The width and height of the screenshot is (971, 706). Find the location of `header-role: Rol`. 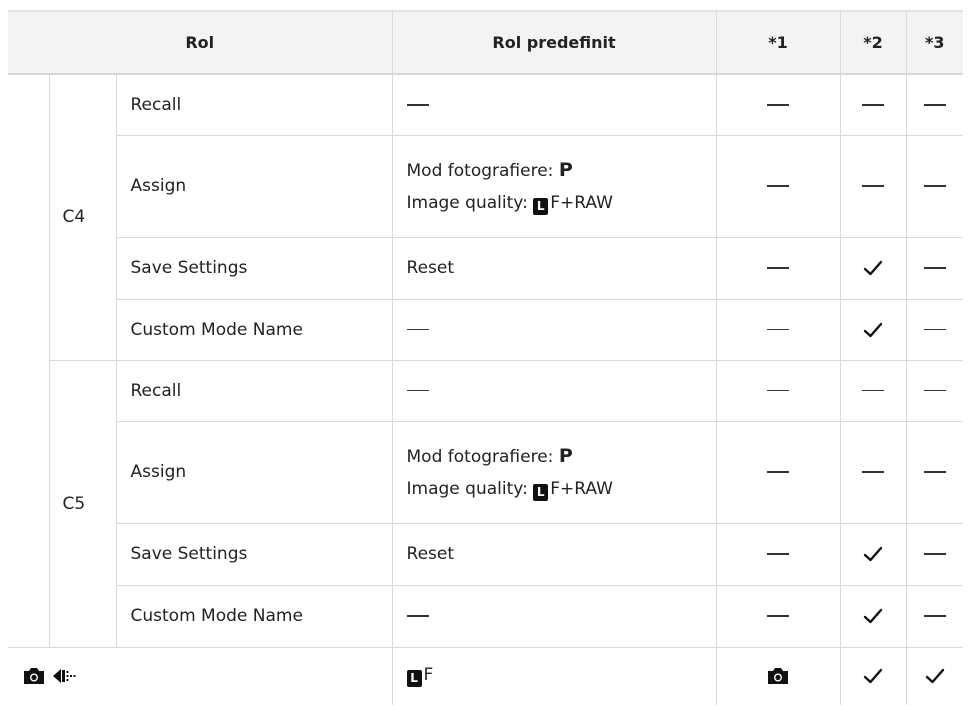

header-role: Rol is located at coordinates (200, 42).